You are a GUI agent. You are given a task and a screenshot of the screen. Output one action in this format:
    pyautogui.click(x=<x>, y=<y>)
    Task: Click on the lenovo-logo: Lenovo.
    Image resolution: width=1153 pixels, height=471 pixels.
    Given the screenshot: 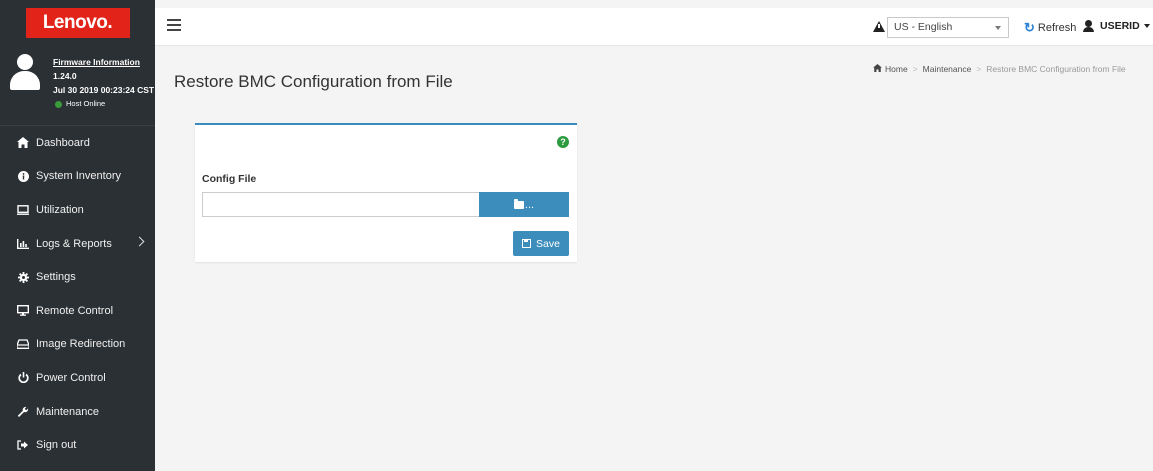 What is the action you would take?
    pyautogui.click(x=77, y=23)
    